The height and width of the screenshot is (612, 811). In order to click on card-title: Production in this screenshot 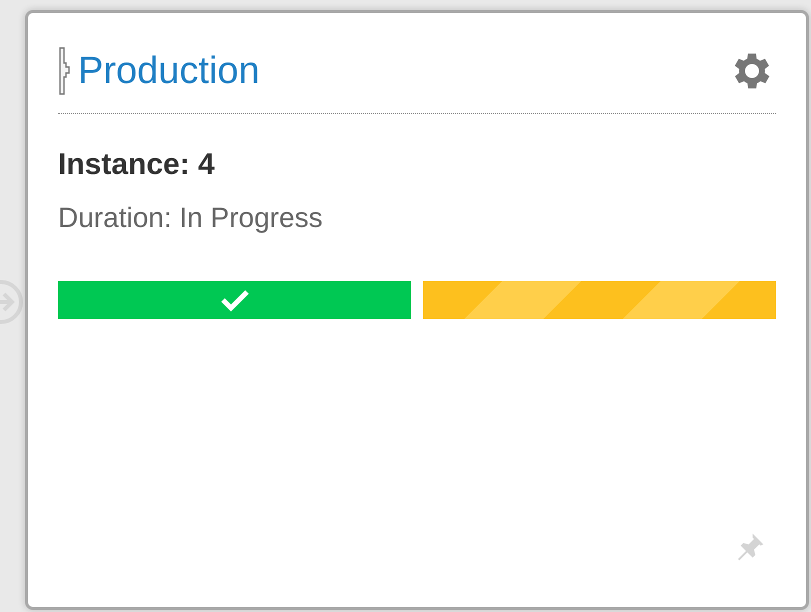, I will do `click(169, 71)`.